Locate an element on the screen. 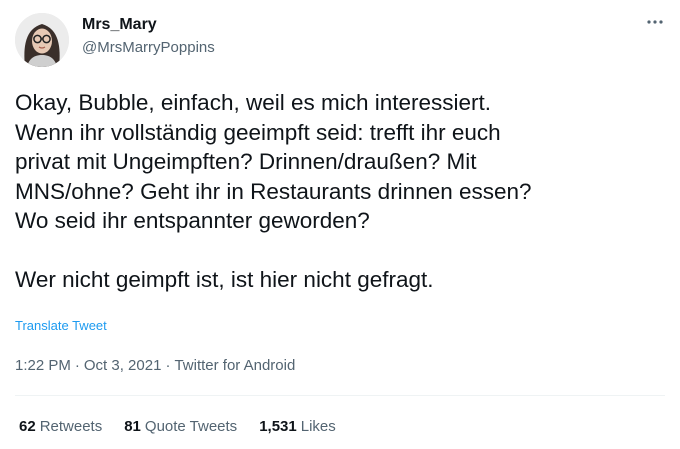 The image size is (680, 449). translate-tweet-link: Translate Tweet is located at coordinates (61, 325).